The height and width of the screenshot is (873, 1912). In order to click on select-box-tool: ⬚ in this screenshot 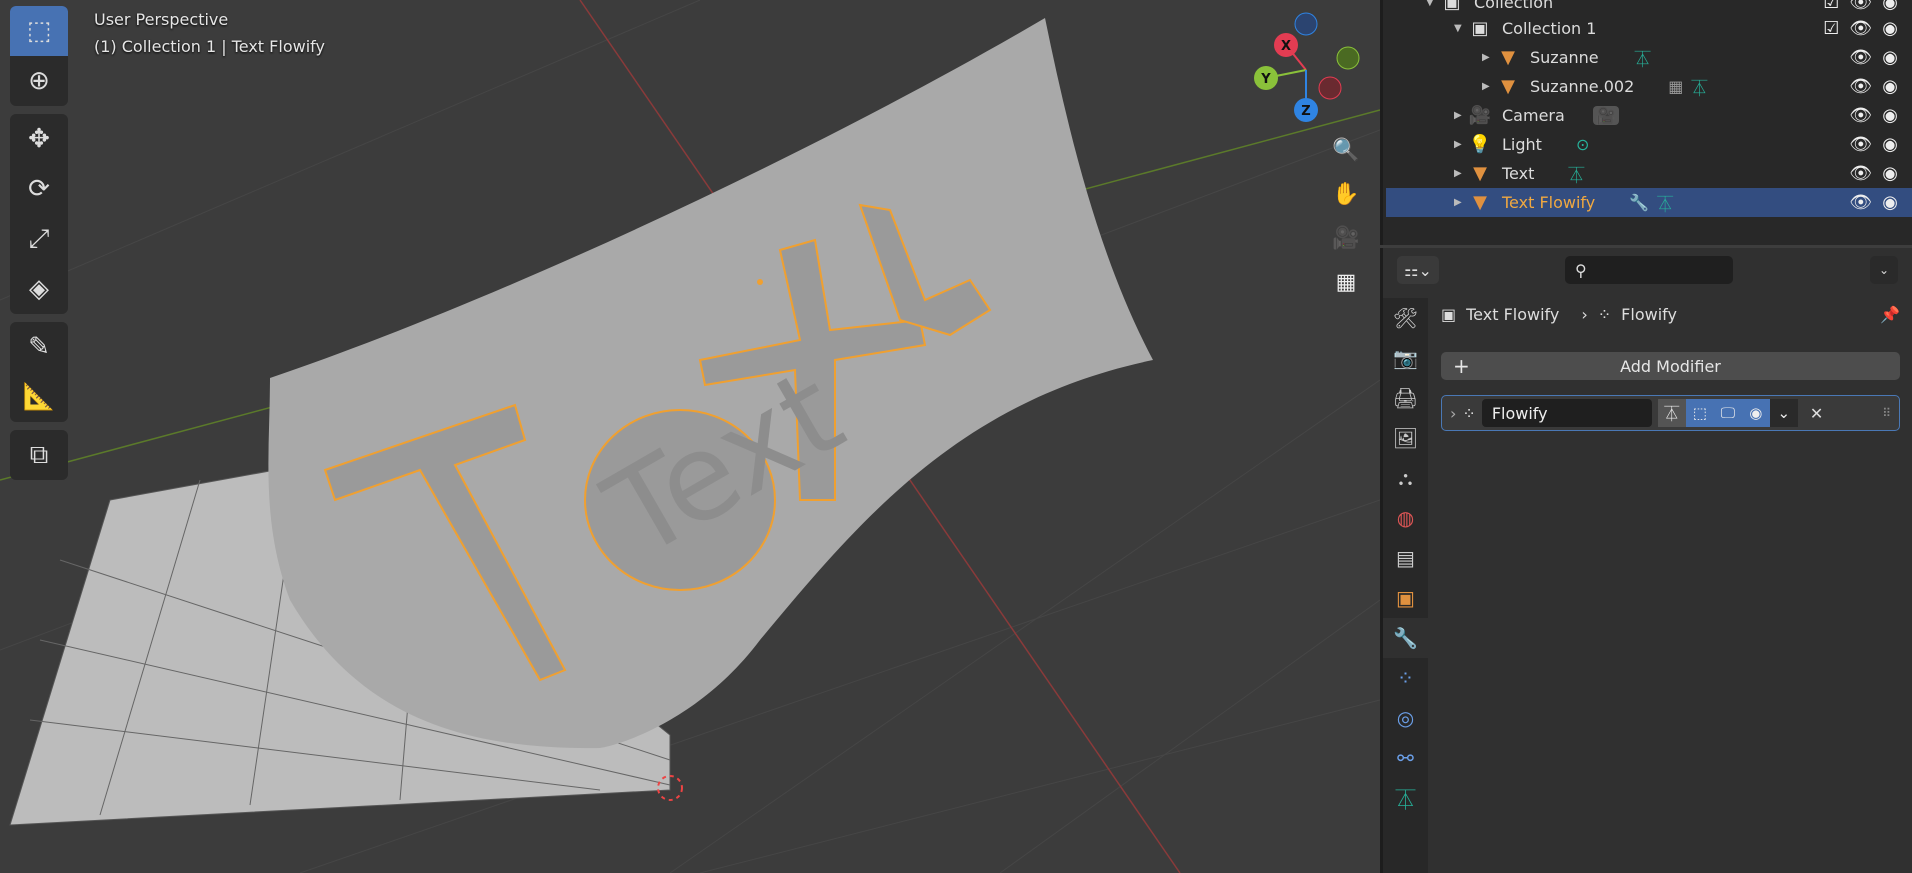, I will do `click(39, 31)`.